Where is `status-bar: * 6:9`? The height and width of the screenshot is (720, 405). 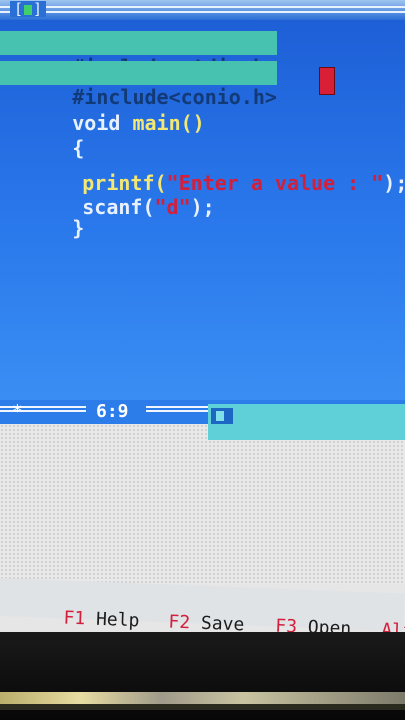 status-bar: * 6:9 is located at coordinates (202, 416).